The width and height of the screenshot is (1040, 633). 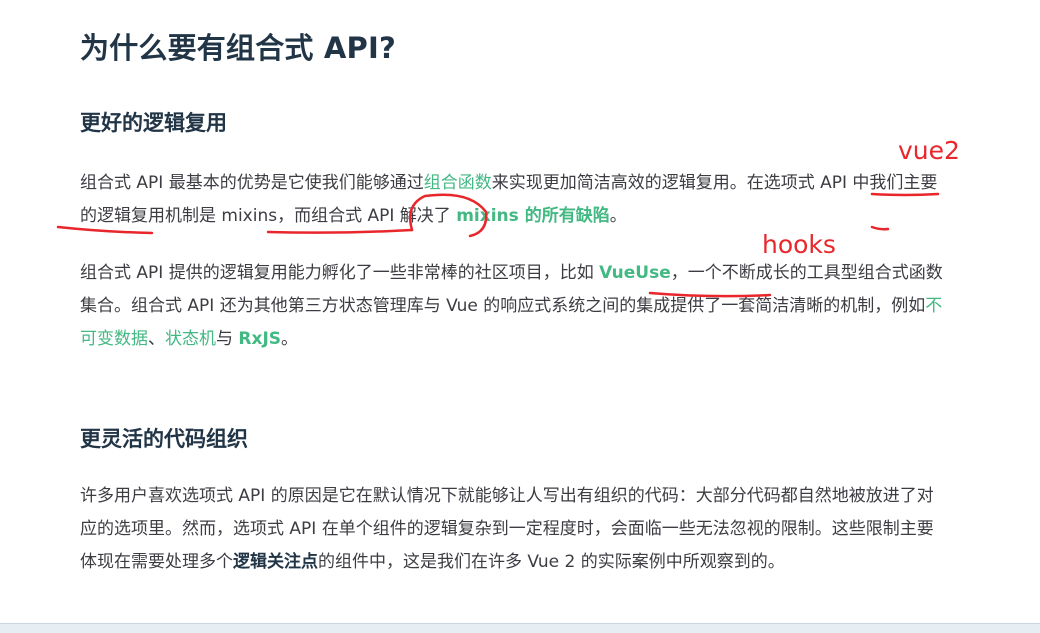 What do you see at coordinates (635, 273) in the screenshot?
I see `link-vueuse: VueUse` at bounding box center [635, 273].